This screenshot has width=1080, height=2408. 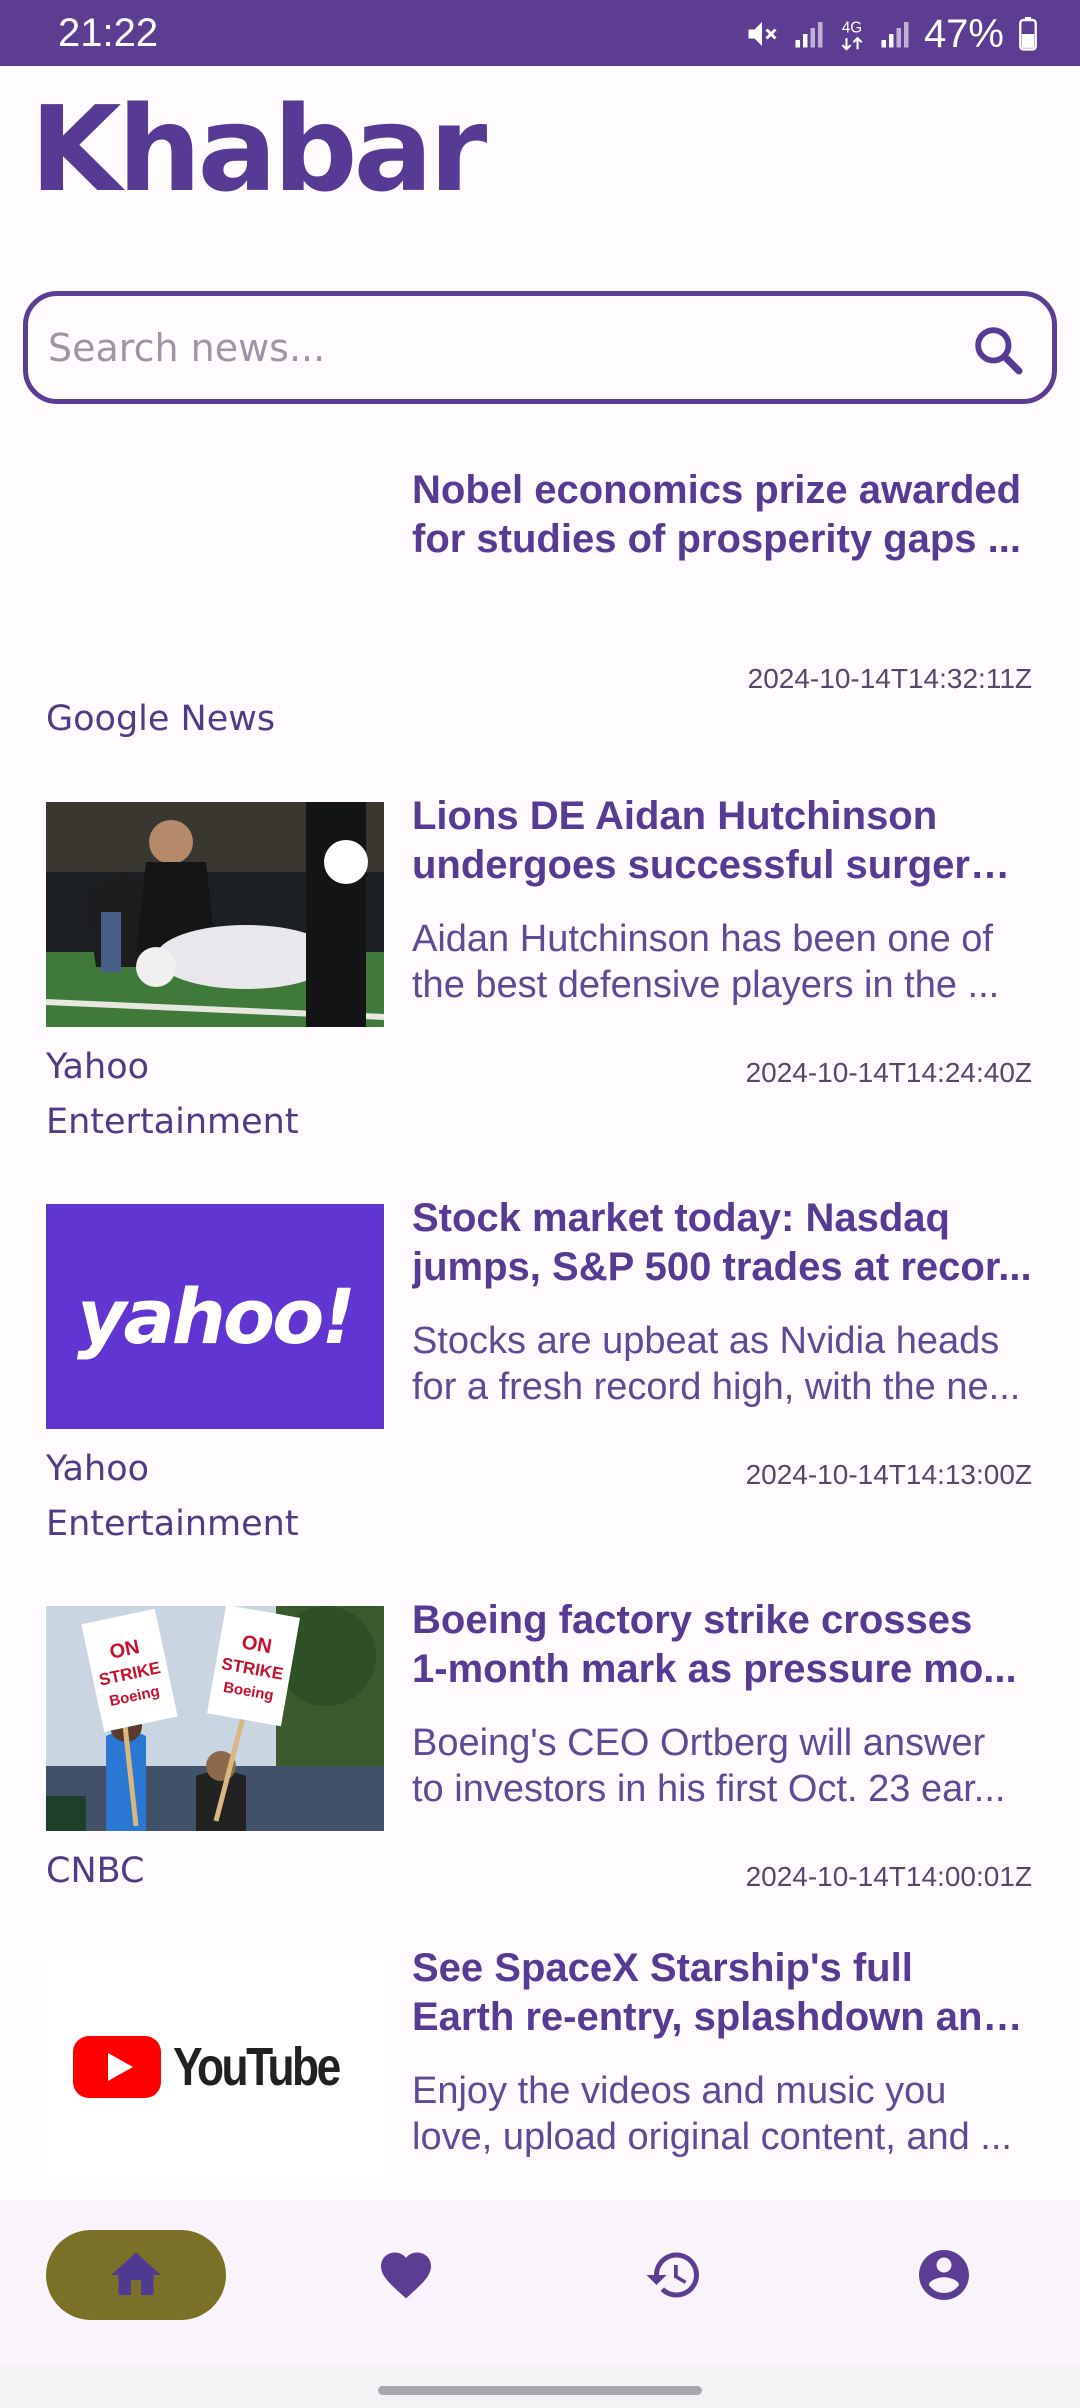 I want to click on battery-icon, so click(x=1028, y=34).